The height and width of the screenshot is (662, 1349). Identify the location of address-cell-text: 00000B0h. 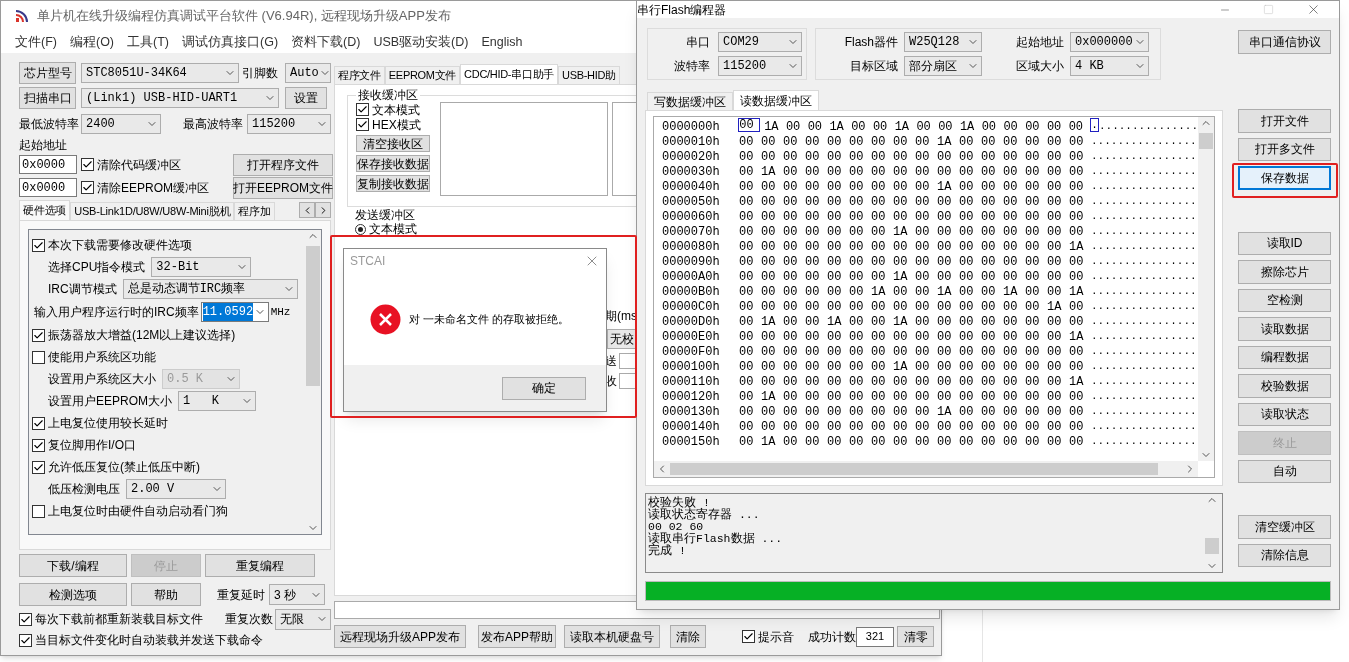
(691, 292).